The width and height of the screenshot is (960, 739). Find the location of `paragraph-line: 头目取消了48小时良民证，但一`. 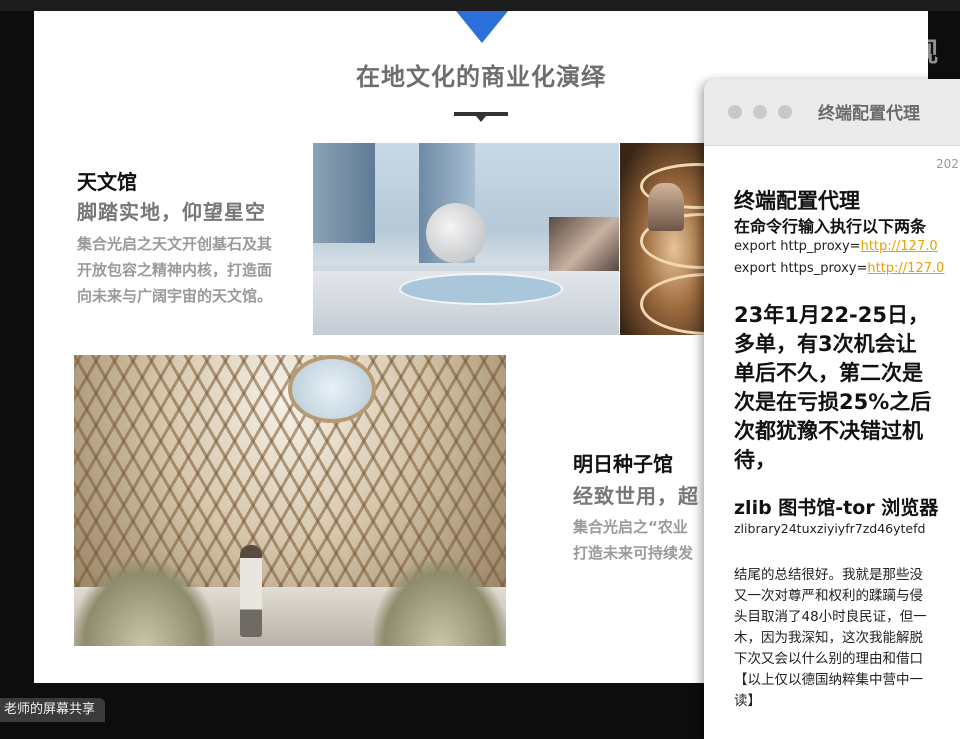

paragraph-line: 头目取消了48小时良民证，但一 is located at coordinates (830, 617).